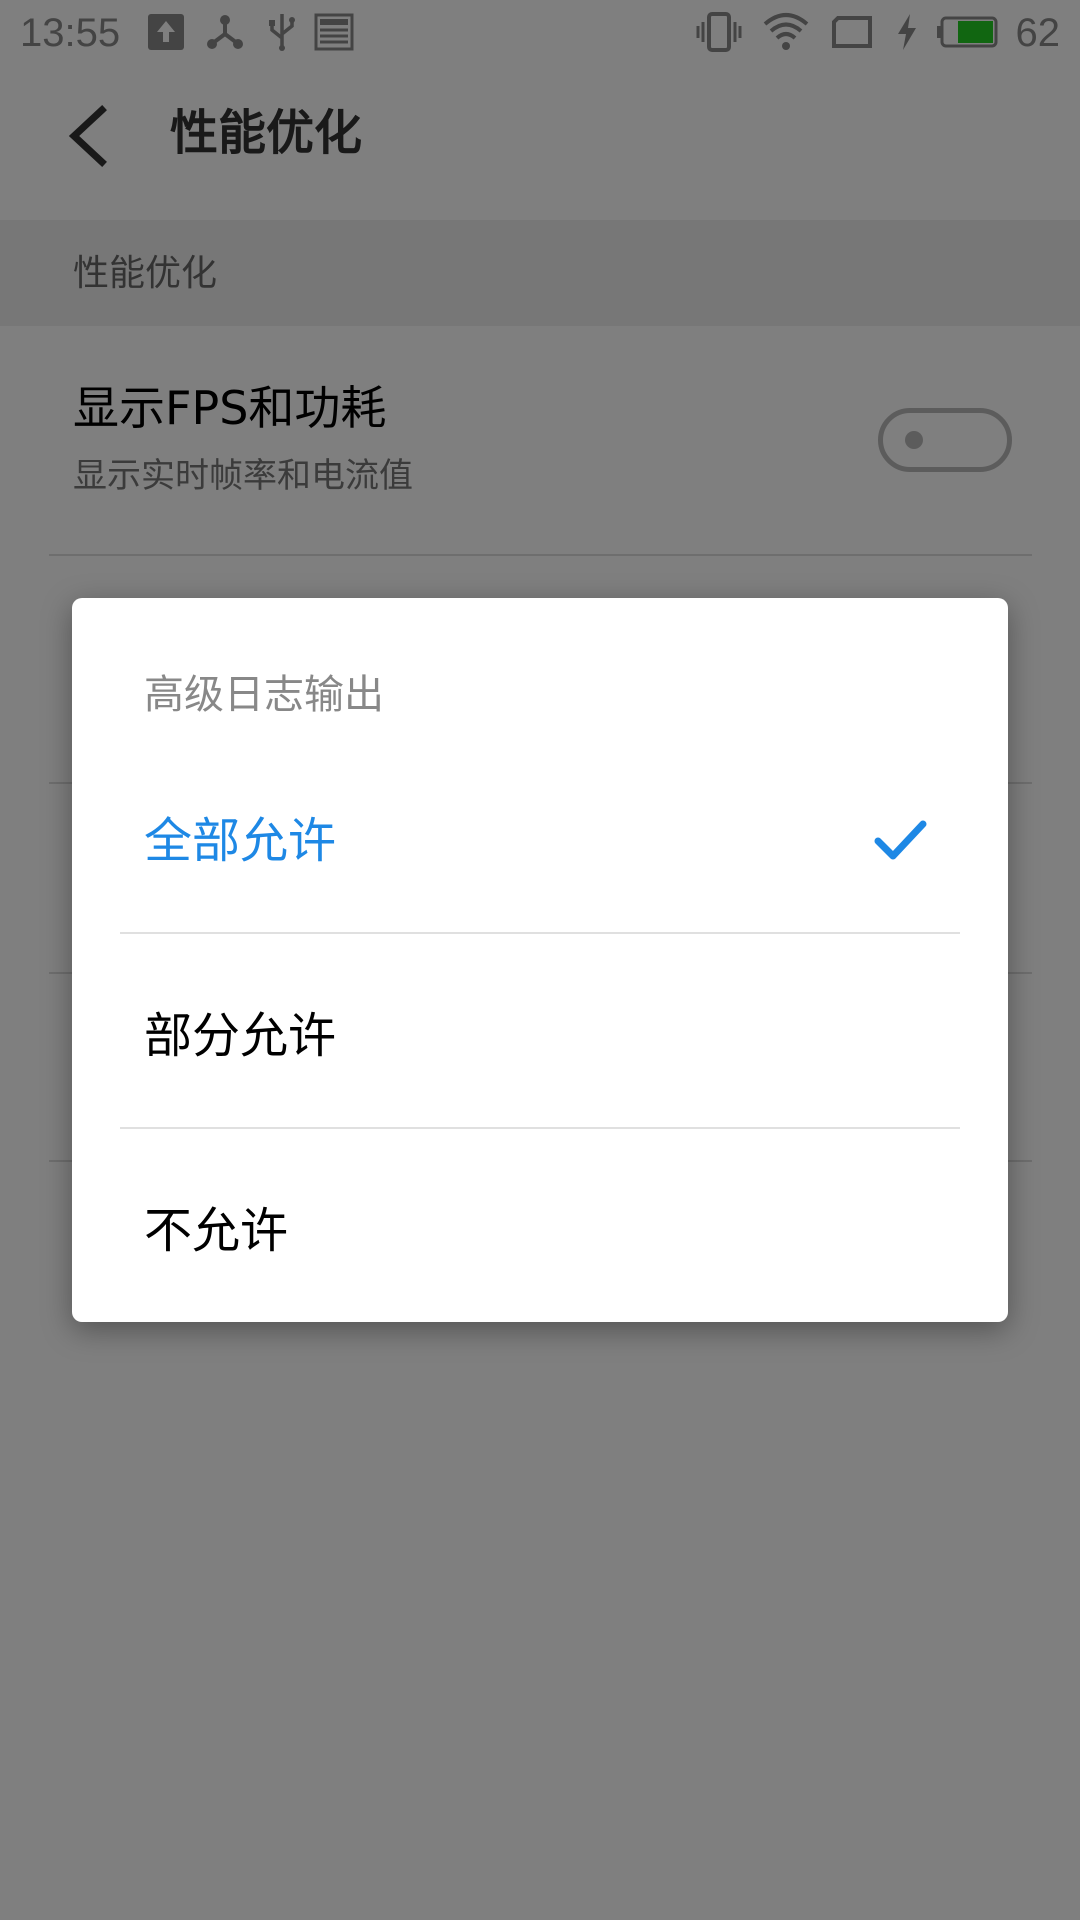  I want to click on option-label: 部分允许, so click(240, 1036).